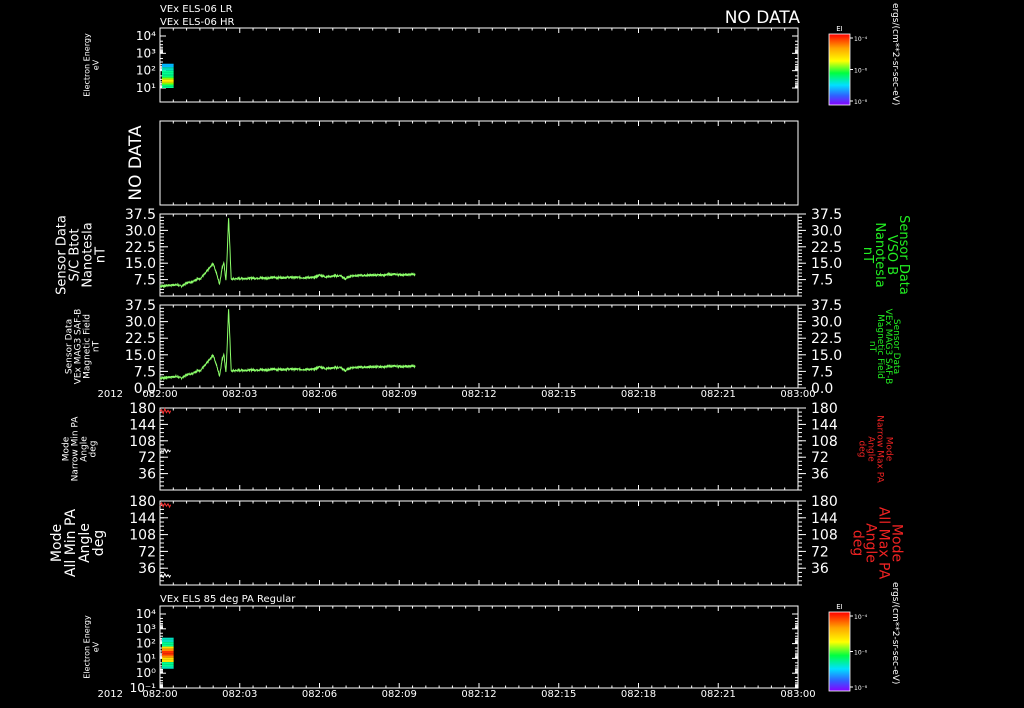 The height and width of the screenshot is (708, 1024). Describe the element at coordinates (94, 449) in the screenshot. I see `y-axis-label-left: deg` at that location.